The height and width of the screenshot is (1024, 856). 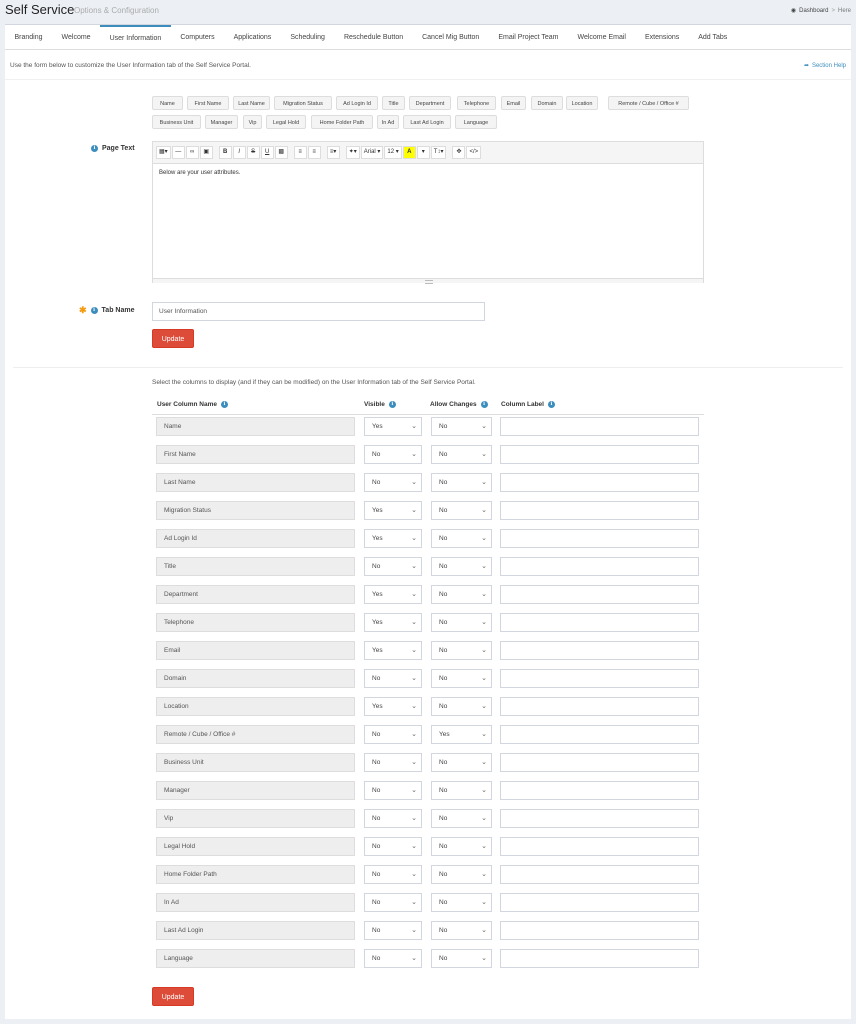 What do you see at coordinates (352, 152) in the screenshot?
I see `magic-style-icon: ✦▾` at bounding box center [352, 152].